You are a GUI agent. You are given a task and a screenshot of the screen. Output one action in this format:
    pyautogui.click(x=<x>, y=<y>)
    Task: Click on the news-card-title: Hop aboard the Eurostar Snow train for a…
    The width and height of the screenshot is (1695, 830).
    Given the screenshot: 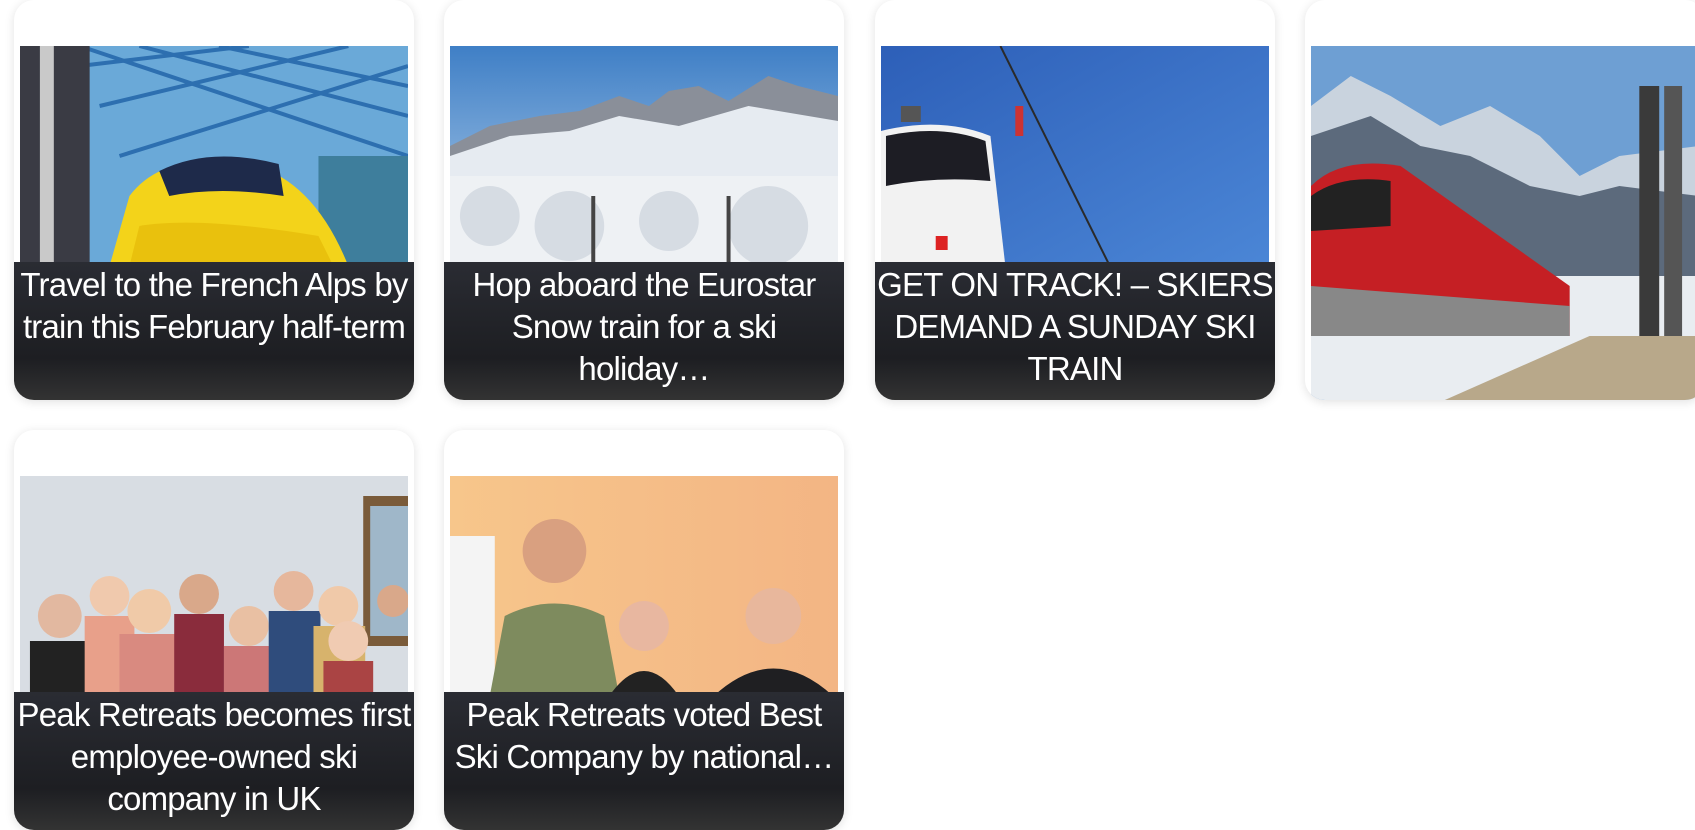 What is the action you would take?
    pyautogui.click(x=644, y=331)
    